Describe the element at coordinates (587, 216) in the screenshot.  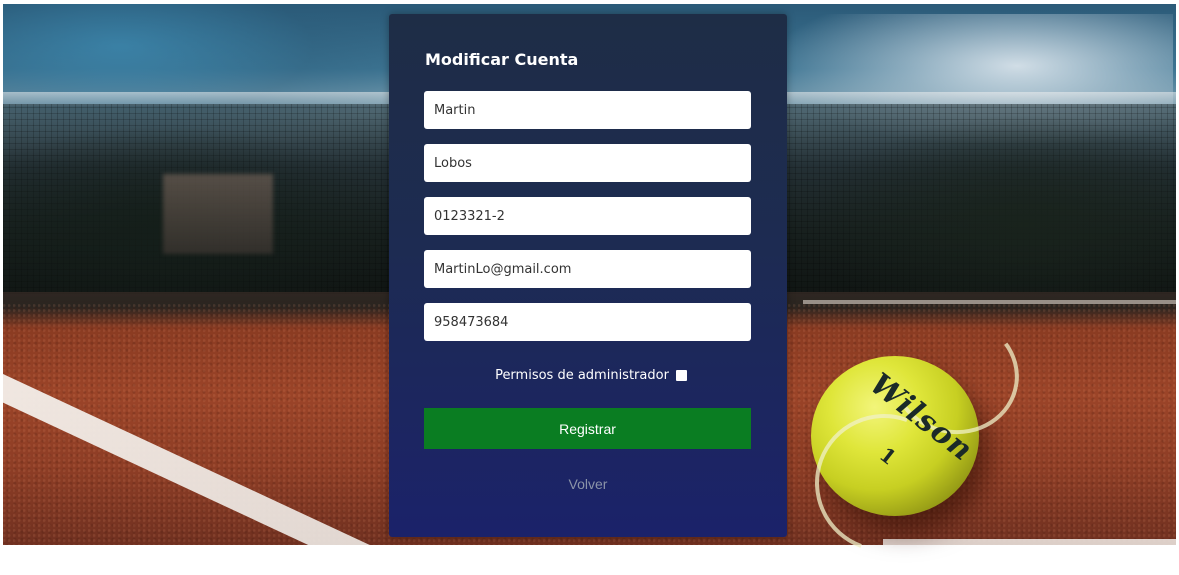
I see `id-number-input` at that location.